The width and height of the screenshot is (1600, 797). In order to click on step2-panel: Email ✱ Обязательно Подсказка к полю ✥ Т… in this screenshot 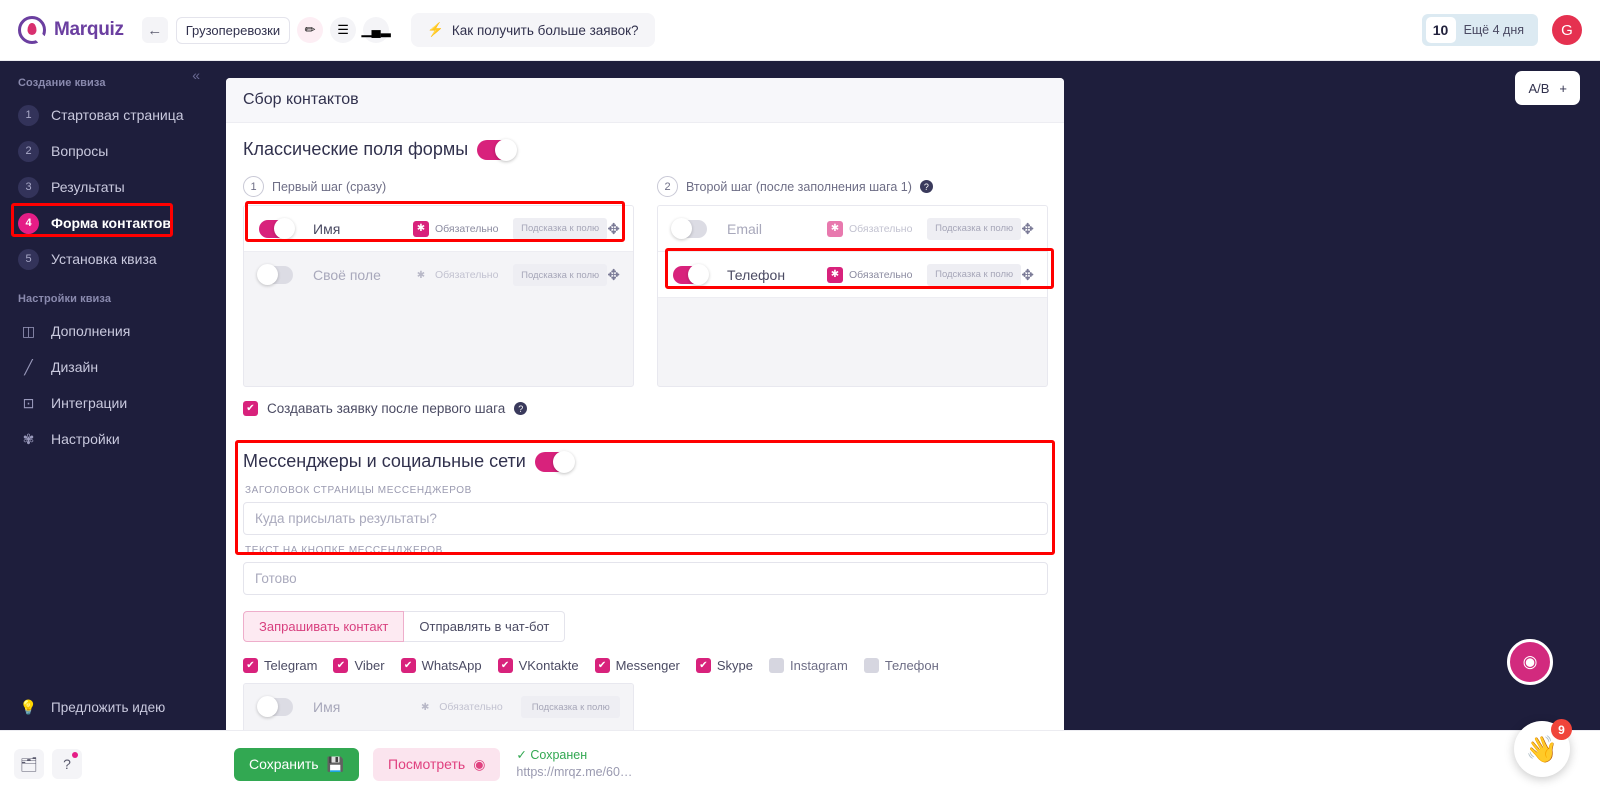, I will do `click(852, 296)`.